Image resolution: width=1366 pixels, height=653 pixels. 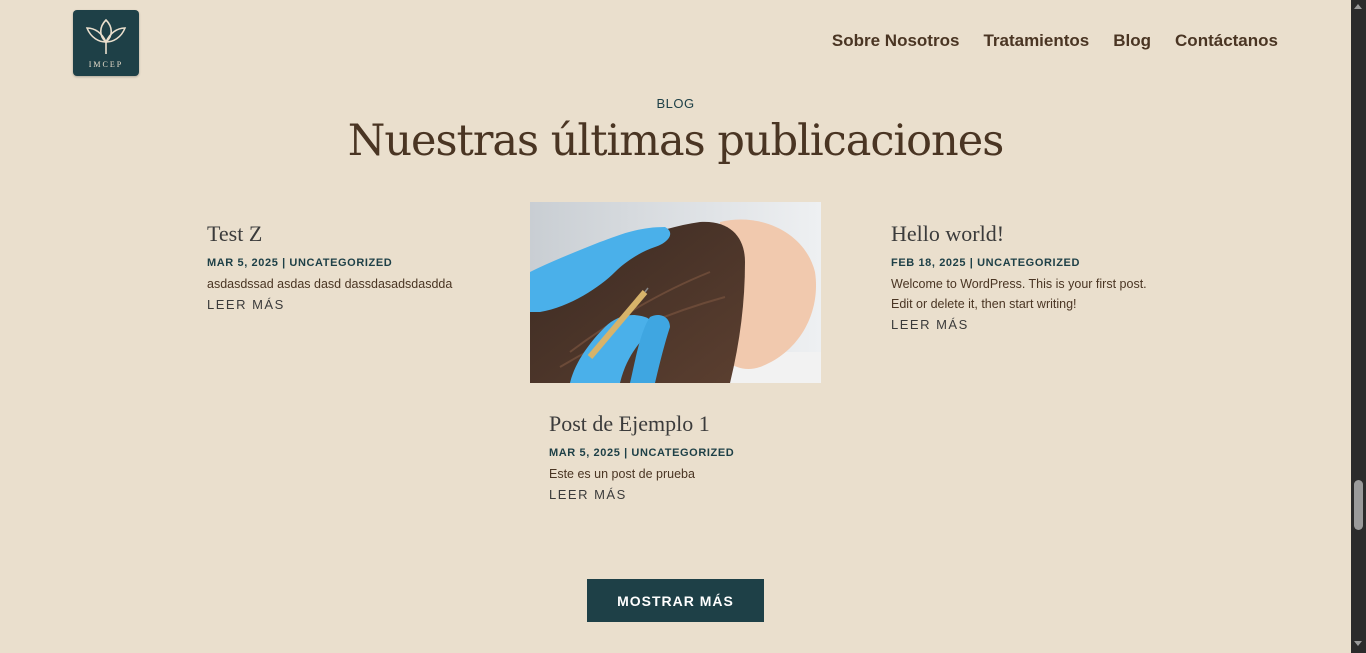 I want to click on post-excerpt: Este es un post de prueba, so click(x=622, y=474).